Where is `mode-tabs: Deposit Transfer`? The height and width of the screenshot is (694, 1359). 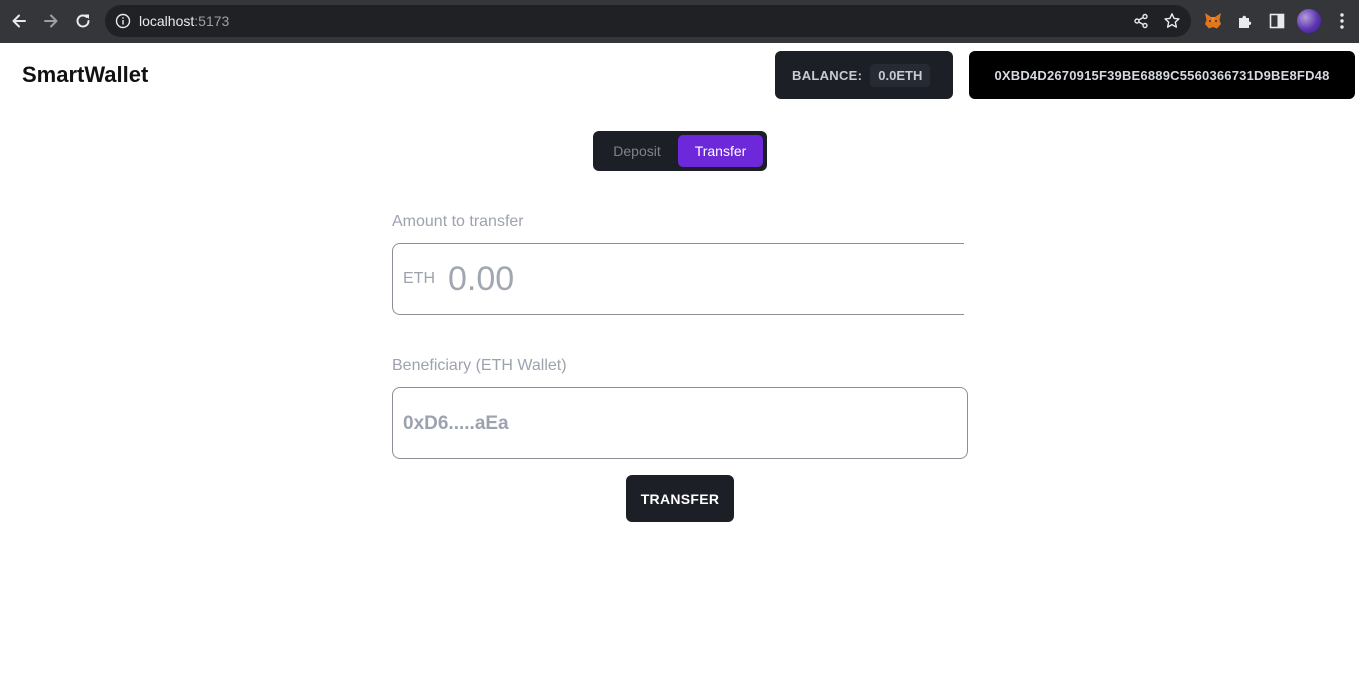
mode-tabs: Deposit Transfer is located at coordinates (680, 151).